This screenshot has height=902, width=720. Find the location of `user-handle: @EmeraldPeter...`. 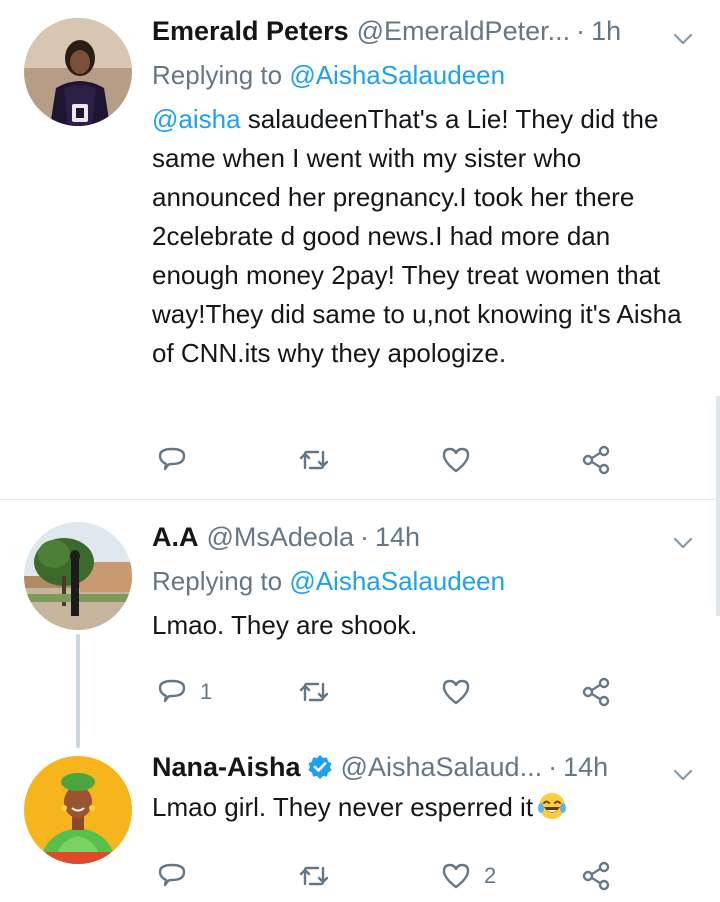

user-handle: @EmeraldPeter... is located at coordinates (464, 31).